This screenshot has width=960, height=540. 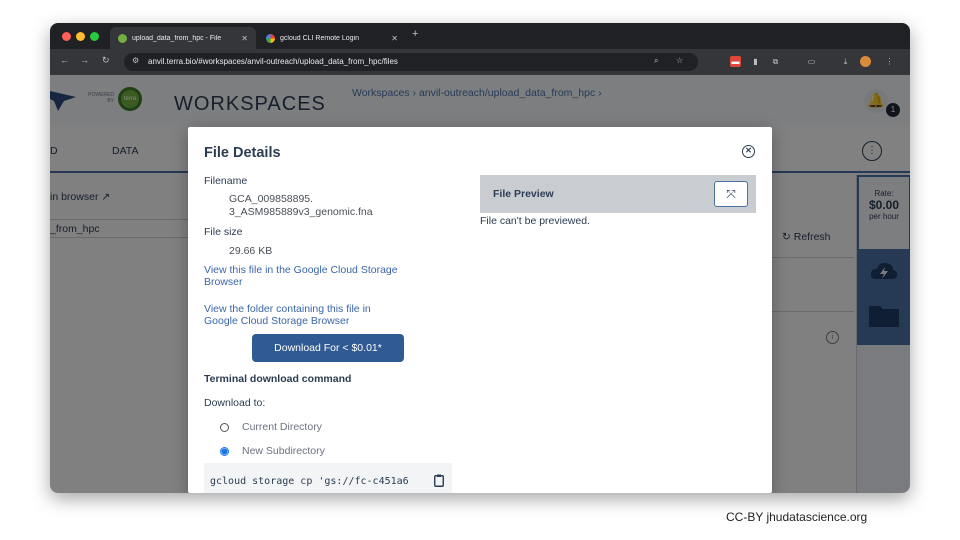 I want to click on reading-list-icon: ▭, so click(x=811, y=61).